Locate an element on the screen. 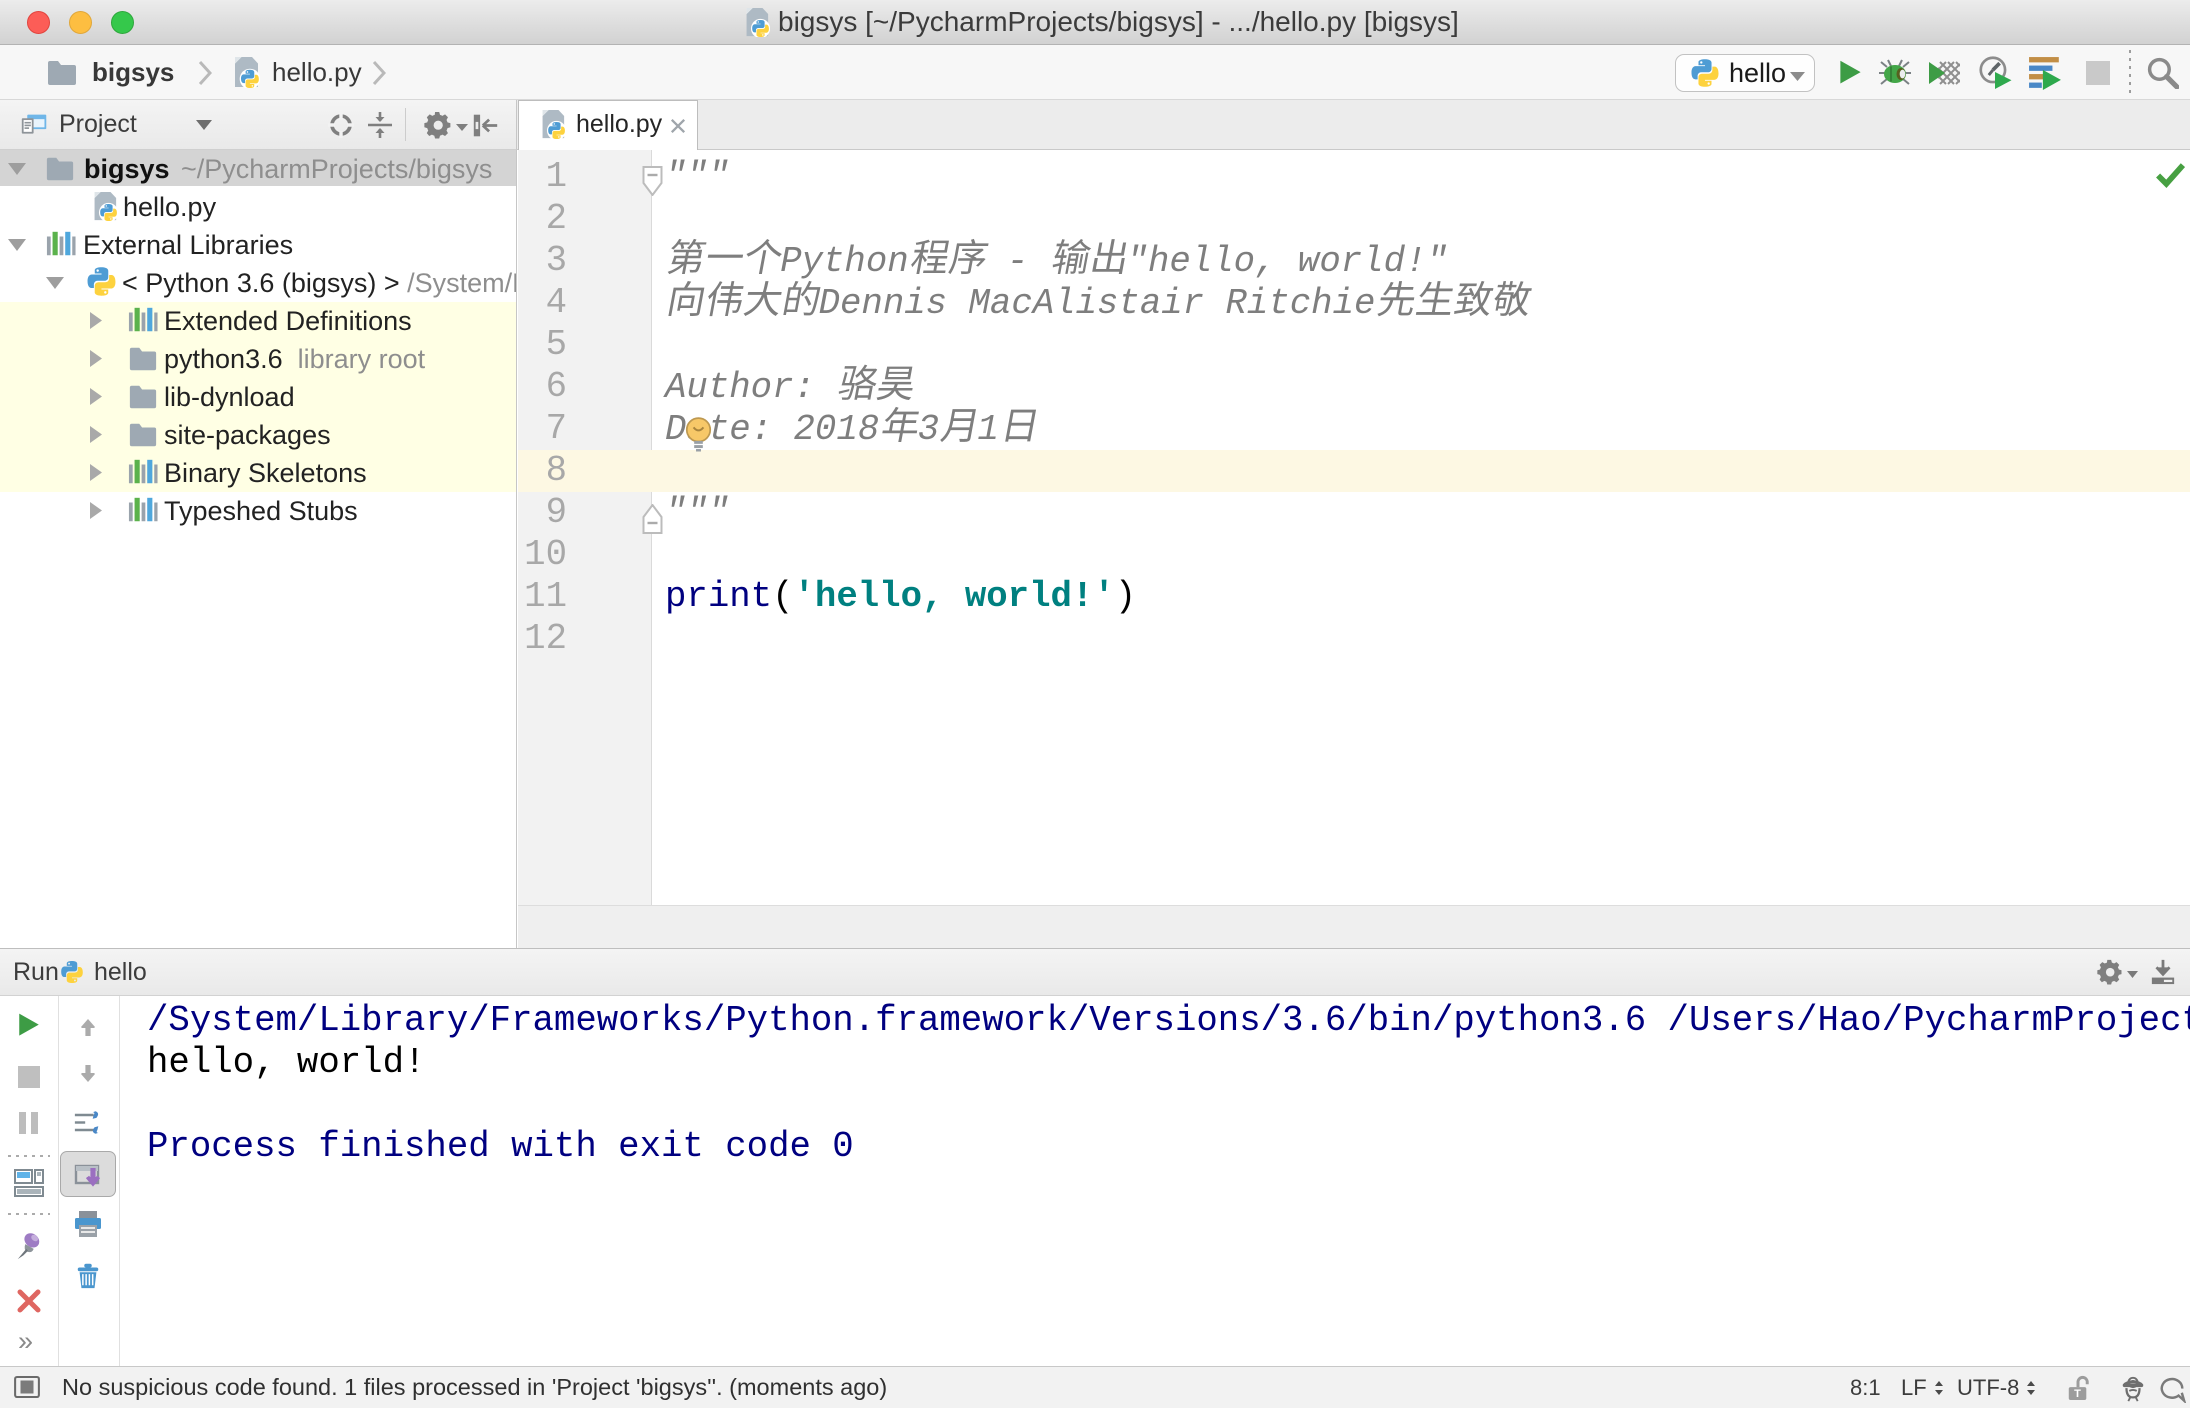 This screenshot has width=2190, height=1408. svg-text: 1 is located at coordinates (987, 429).